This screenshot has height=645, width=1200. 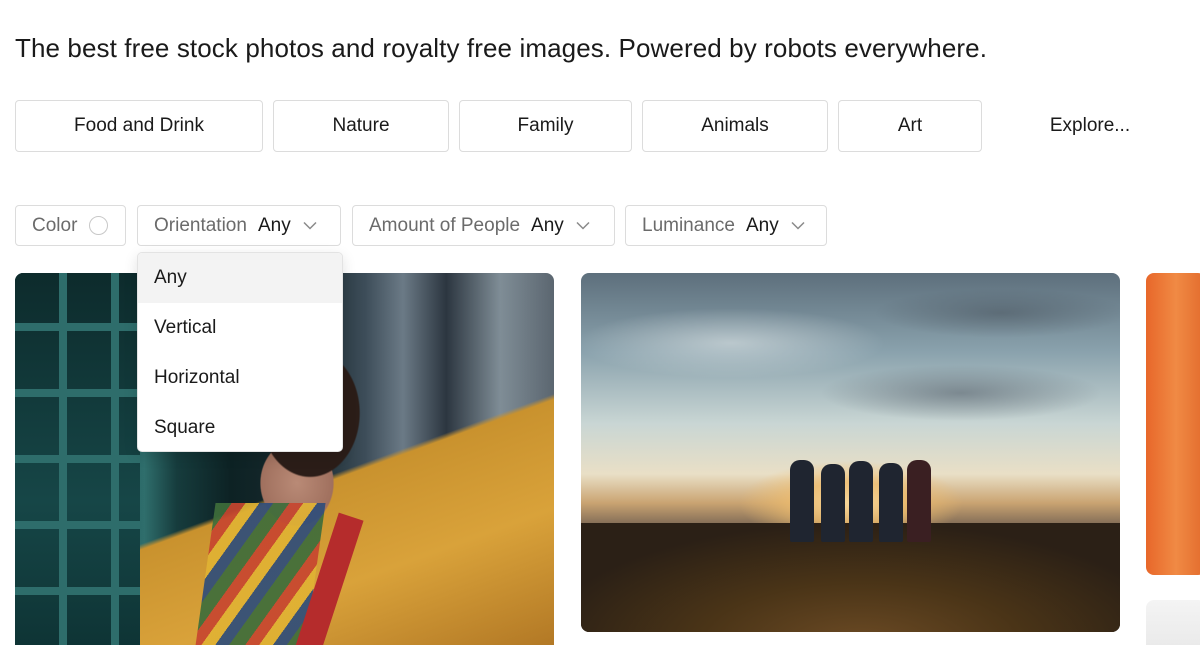 I want to click on orientation-filter-value: Any, so click(x=274, y=225).